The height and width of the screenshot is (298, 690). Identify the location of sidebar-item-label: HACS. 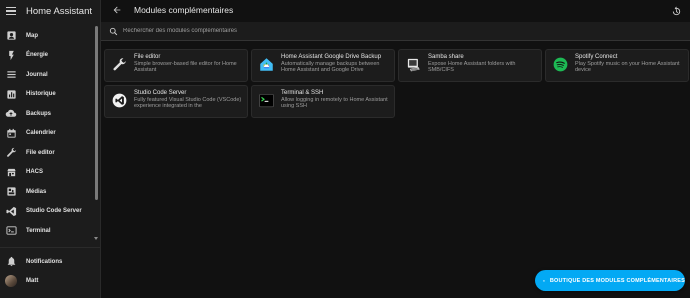
(35, 172).